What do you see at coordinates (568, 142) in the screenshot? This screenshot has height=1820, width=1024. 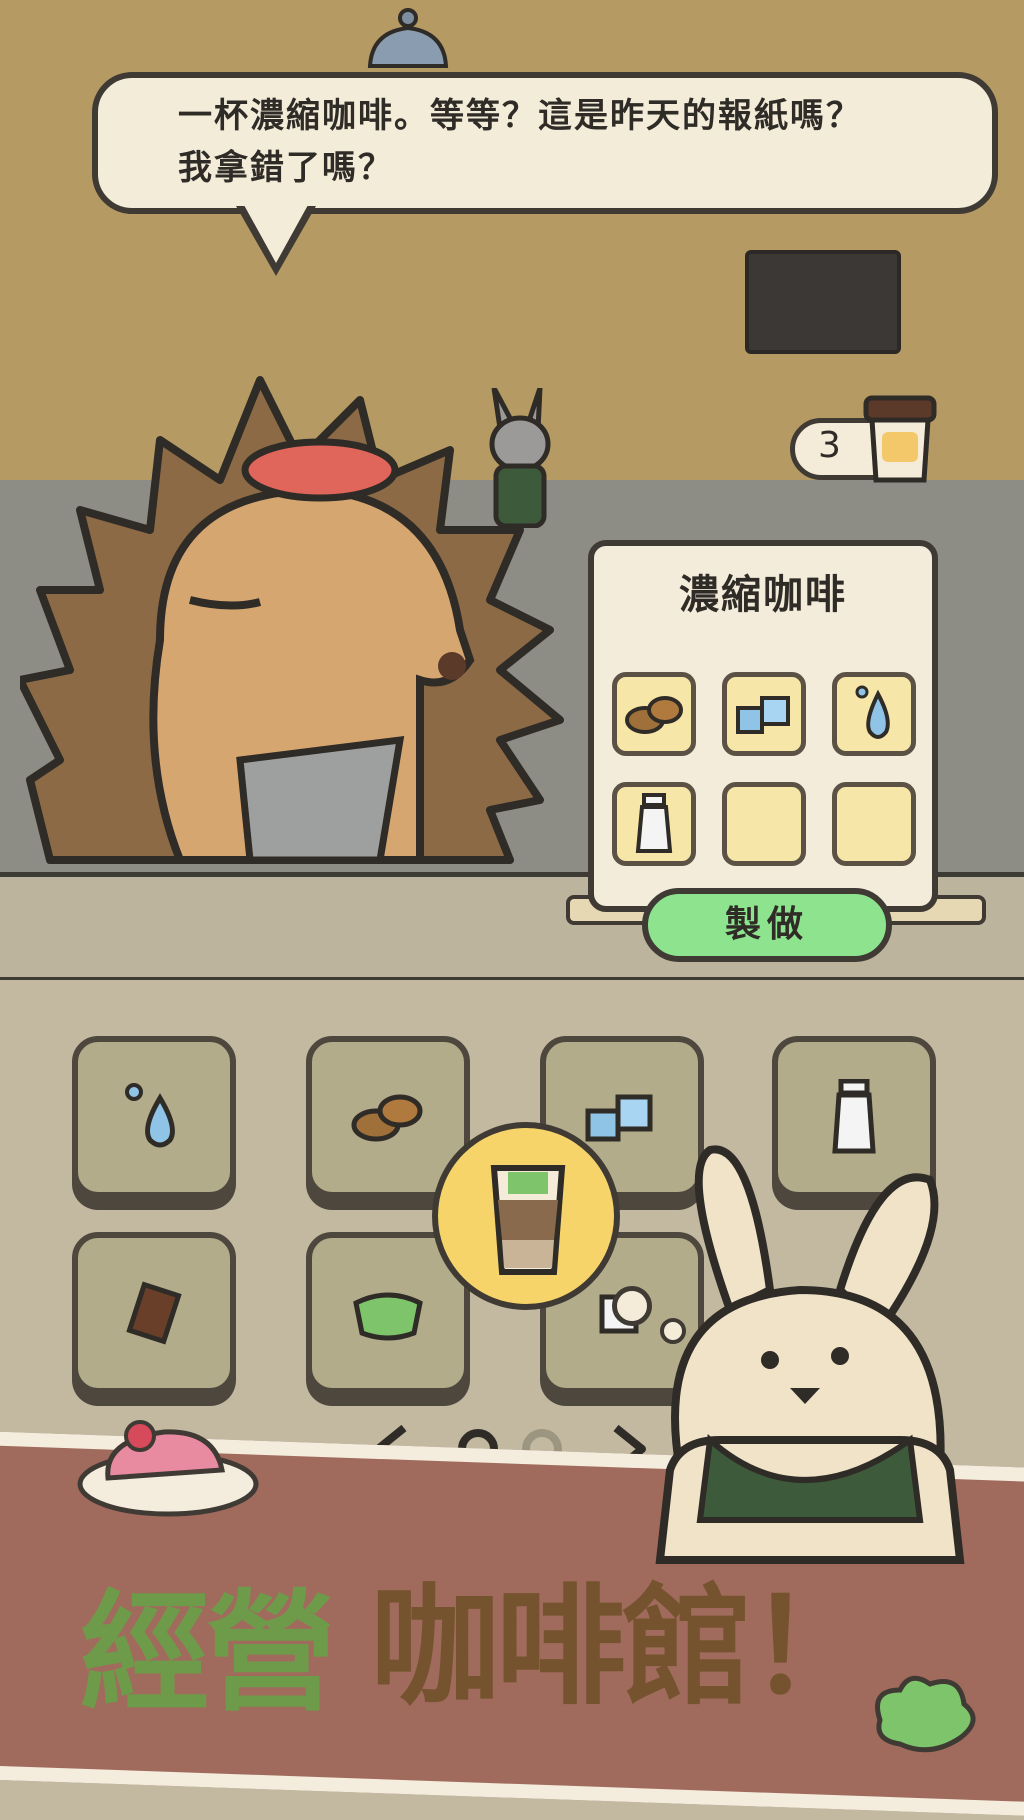 I see `dialogue-text: 一杯濃縮咖啡。等等？這是昨天的報紙嗎？ 我拿錯了嗎？` at bounding box center [568, 142].